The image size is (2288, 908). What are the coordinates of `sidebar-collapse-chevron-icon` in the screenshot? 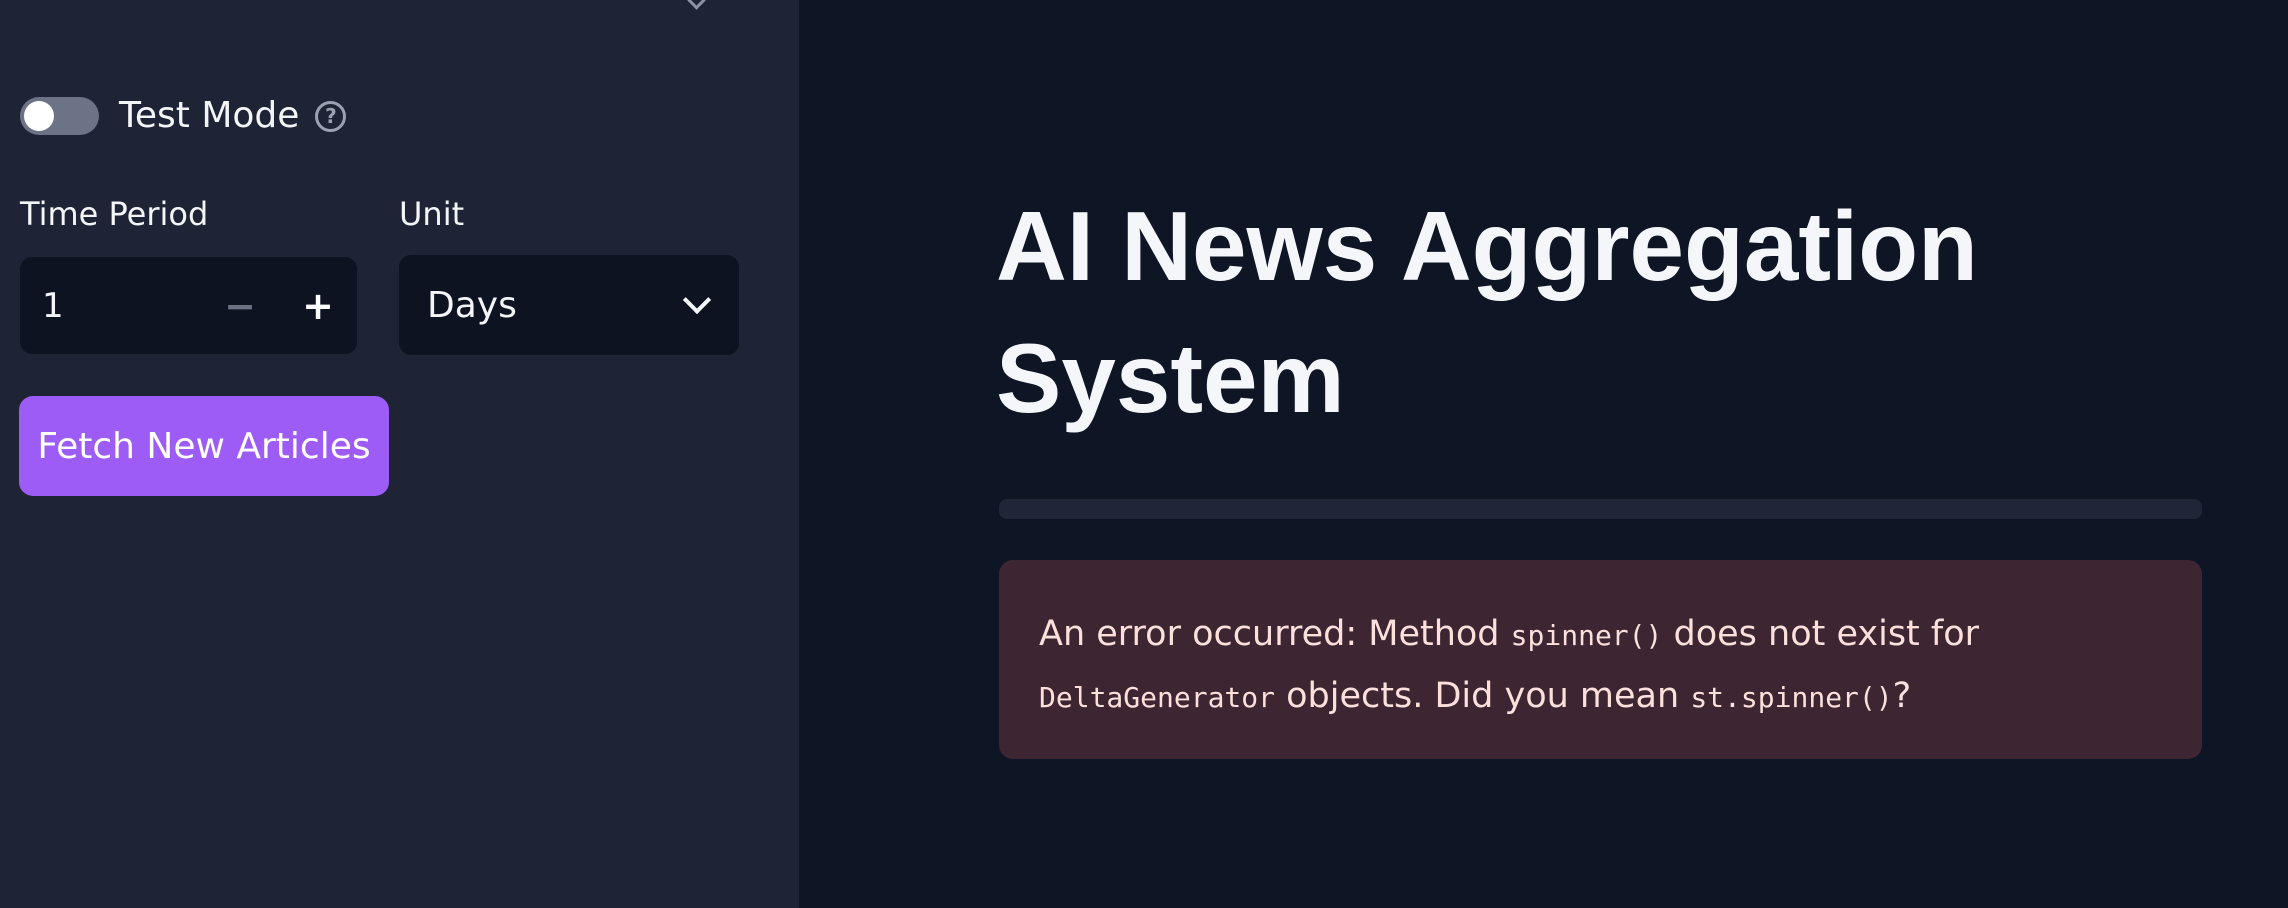 It's located at (696, 5).